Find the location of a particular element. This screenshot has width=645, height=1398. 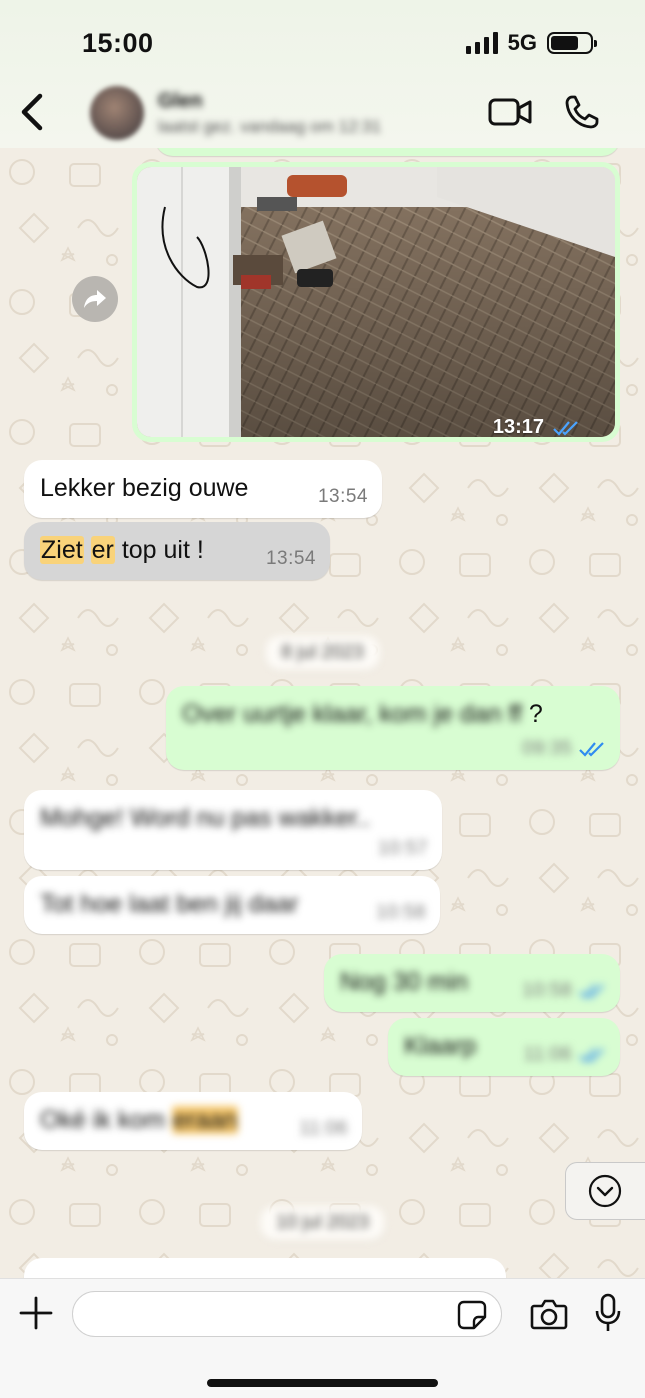

message-bubble-outgoing: Over uurtje klaar, kom je dan ff ? 09:35 is located at coordinates (393, 728).